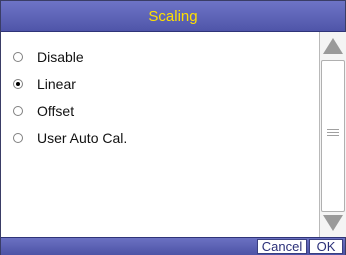  I want to click on dialog-title: Scaling, so click(173, 16).